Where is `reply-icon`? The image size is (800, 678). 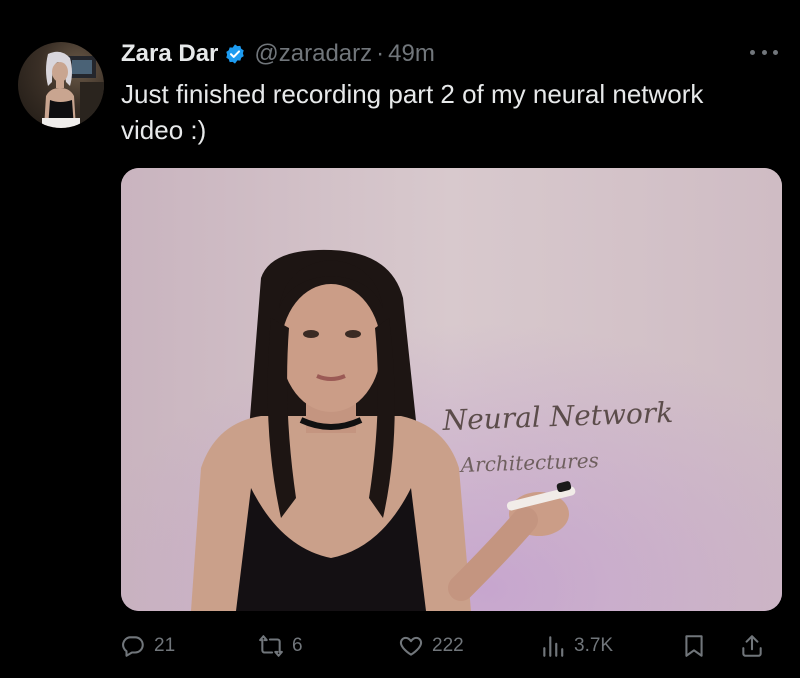
reply-icon is located at coordinates (133, 646).